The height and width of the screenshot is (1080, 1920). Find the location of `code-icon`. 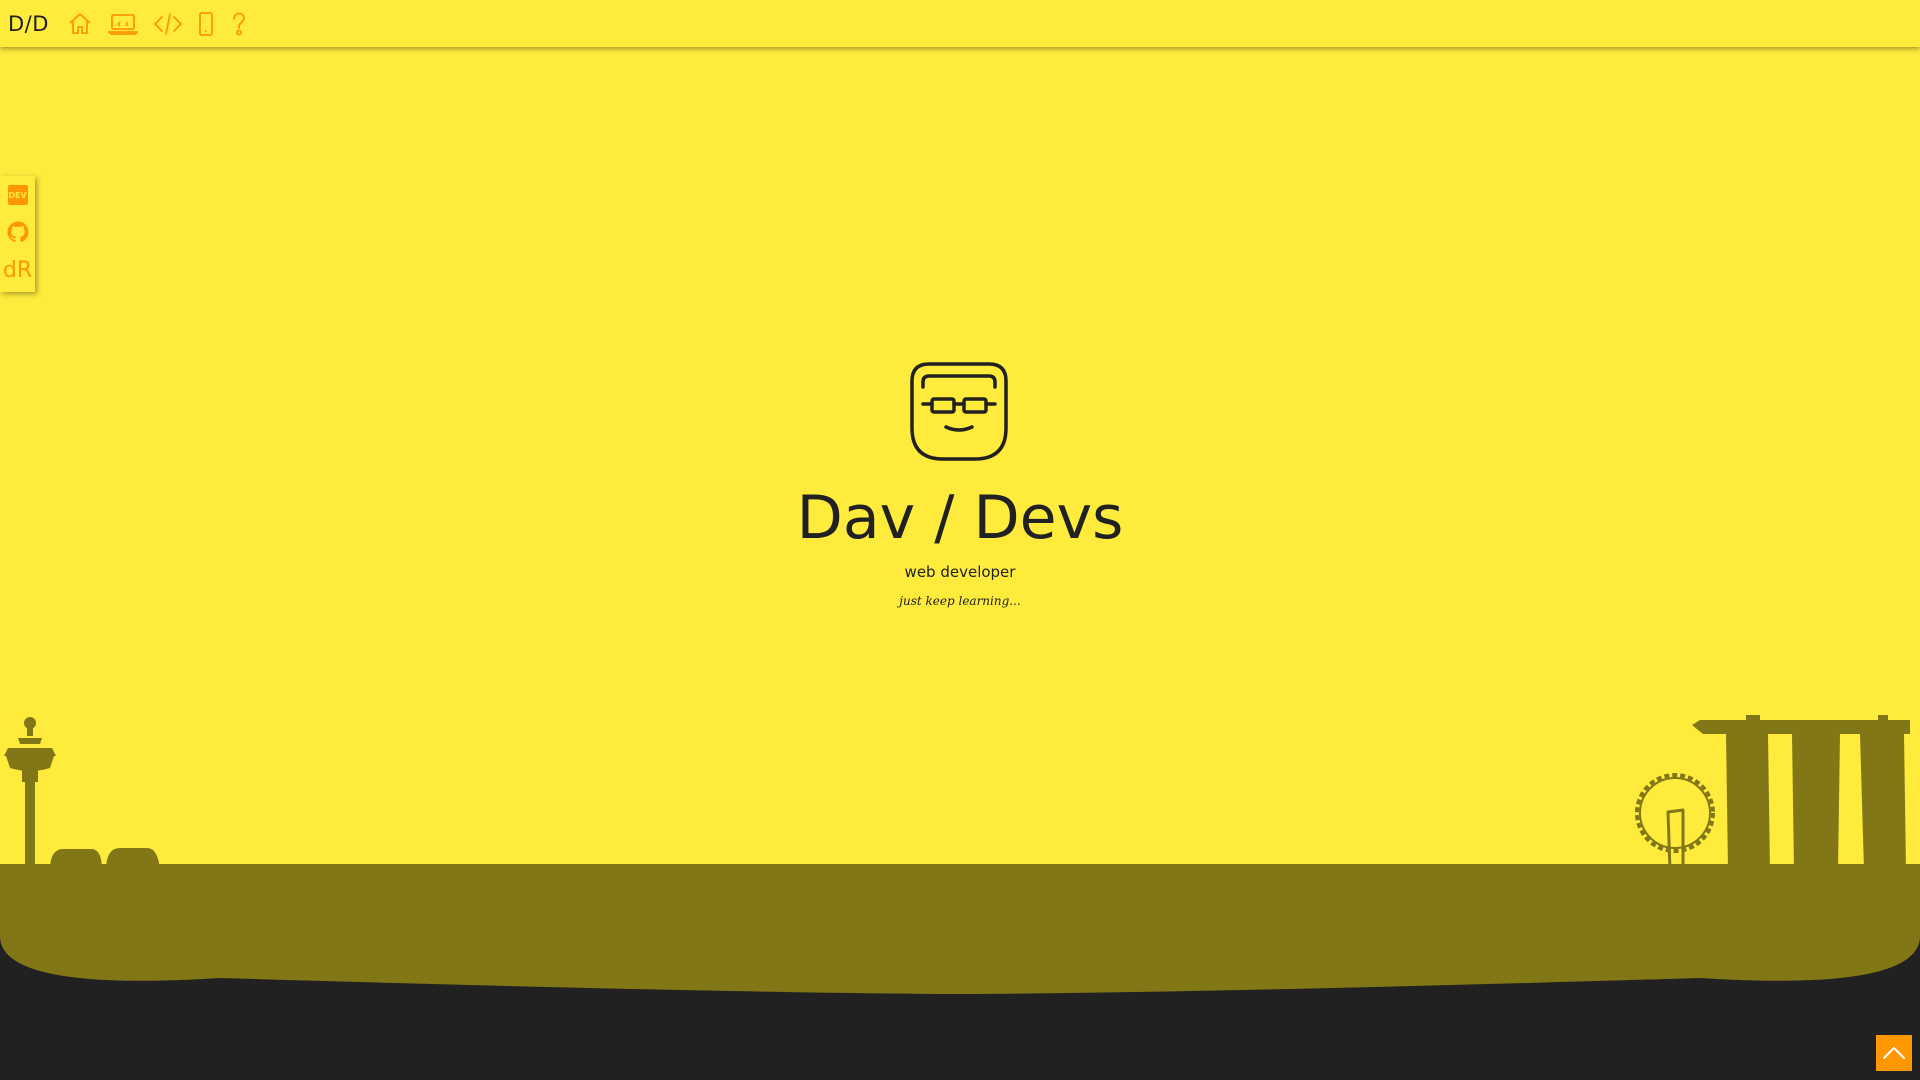

code-icon is located at coordinates (168, 23).